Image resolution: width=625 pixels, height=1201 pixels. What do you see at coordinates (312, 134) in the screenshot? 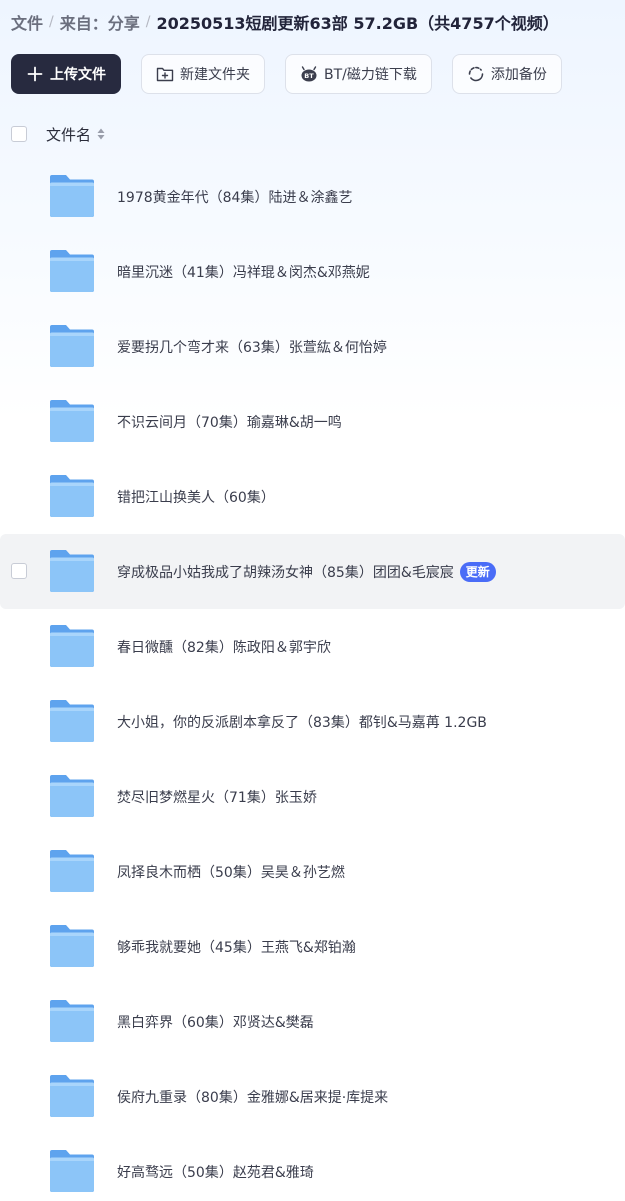
I see `list-header: 文件名` at bounding box center [312, 134].